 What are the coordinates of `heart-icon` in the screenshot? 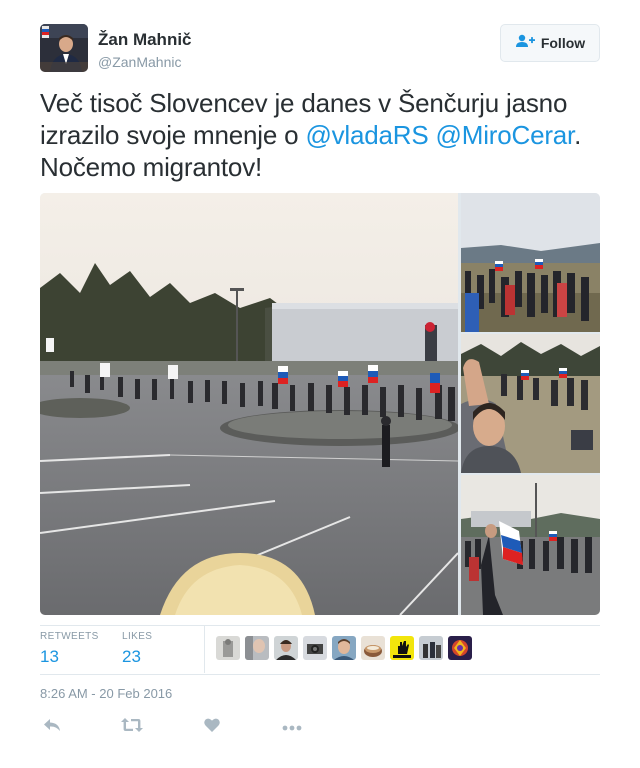 It's located at (212, 727).